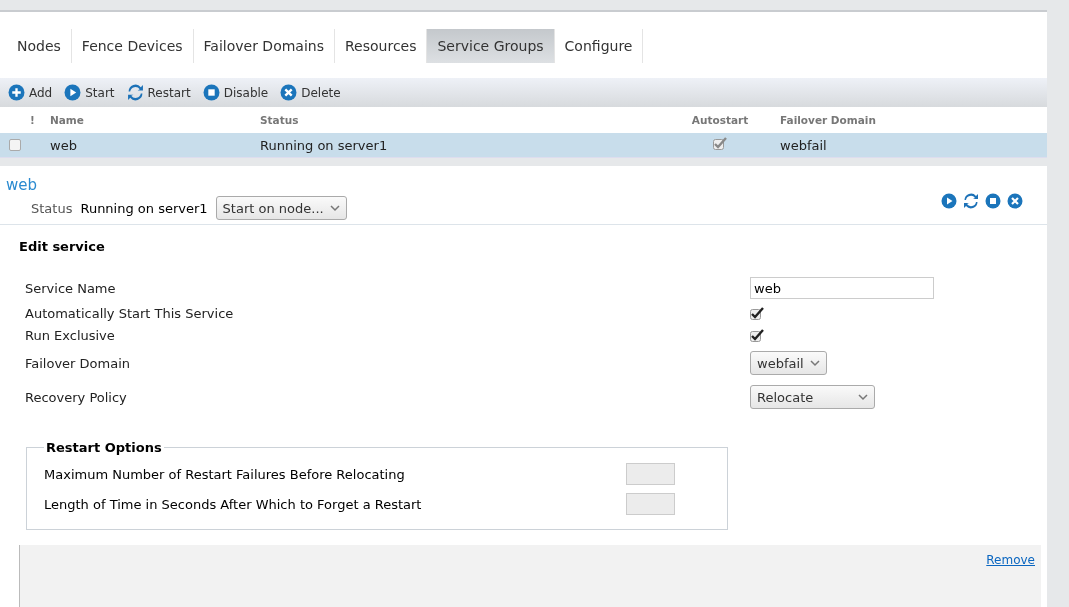 The width and height of the screenshot is (1069, 607). I want to click on tab: Configure, so click(599, 46).